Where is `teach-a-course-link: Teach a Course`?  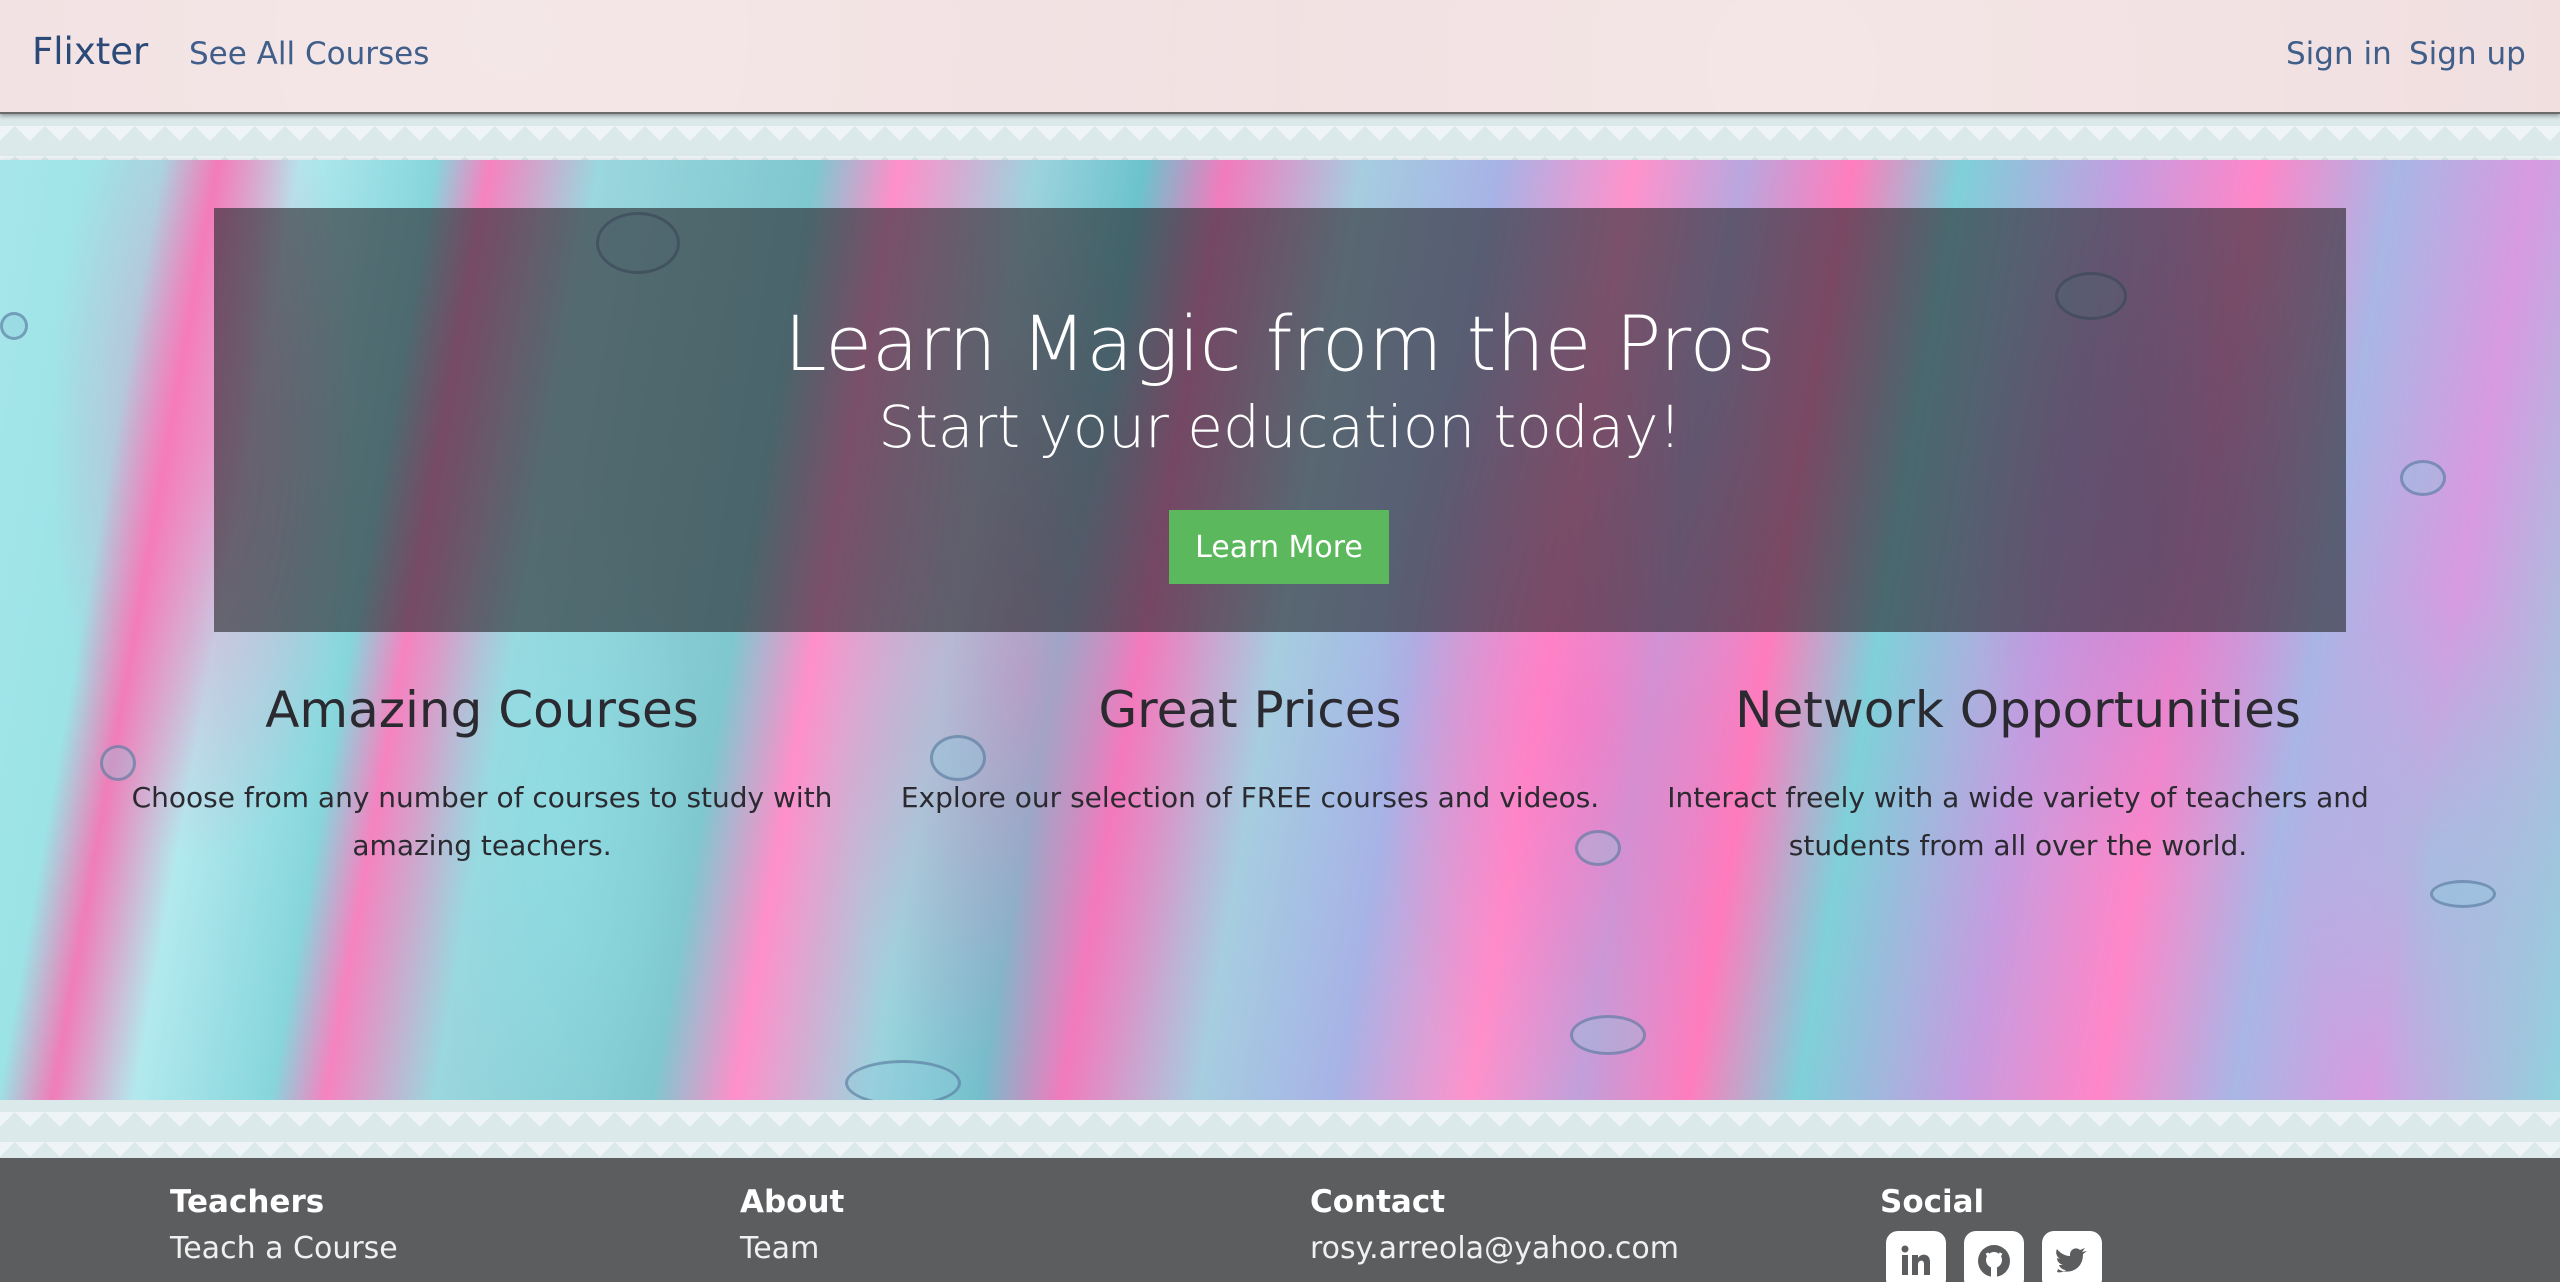 teach-a-course-link: Teach a Course is located at coordinates (284, 1249).